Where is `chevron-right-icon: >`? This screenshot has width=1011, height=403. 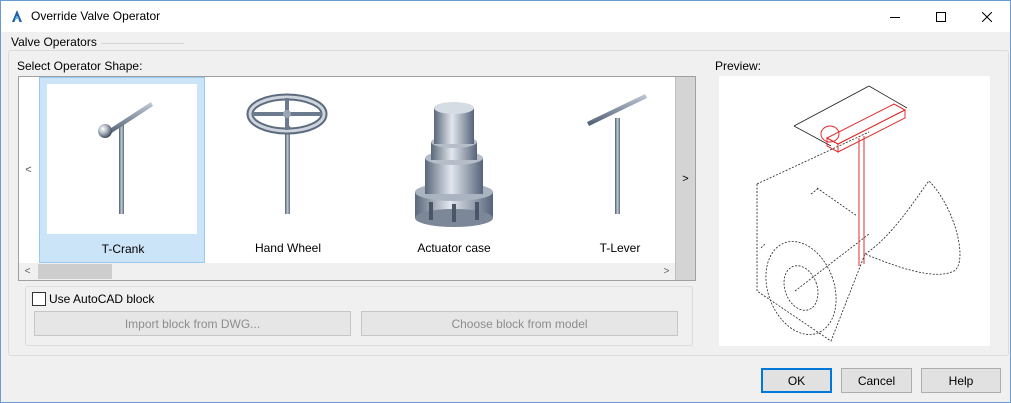
chevron-right-icon: > is located at coordinates (685, 178).